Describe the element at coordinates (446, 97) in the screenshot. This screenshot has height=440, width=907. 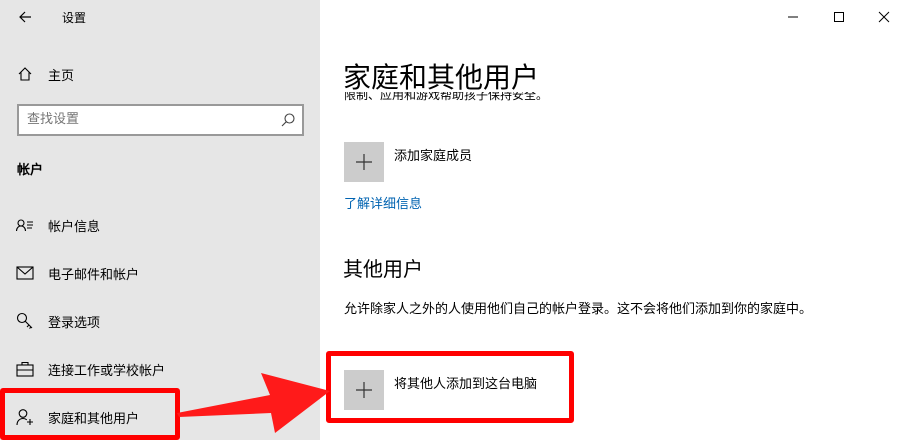
I see `family-description: 限制、应用和游戏帮助孩子保持安全。` at that location.